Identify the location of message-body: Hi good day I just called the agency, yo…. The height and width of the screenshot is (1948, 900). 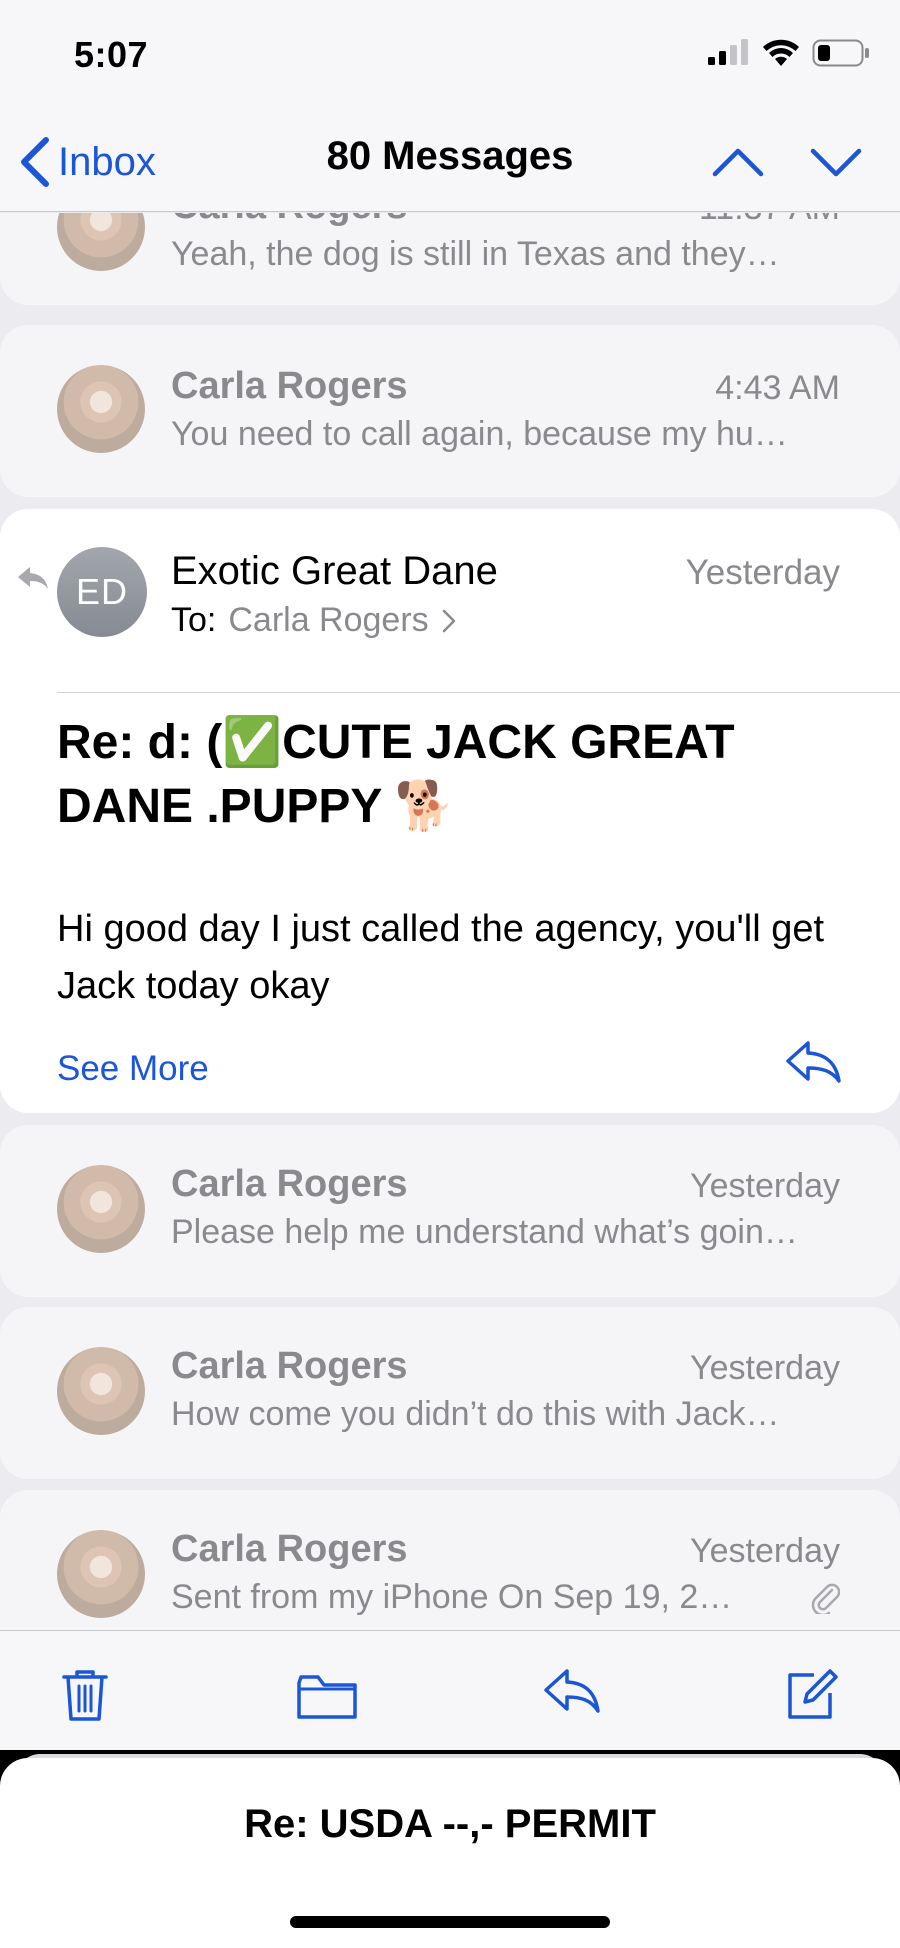
(441, 957).